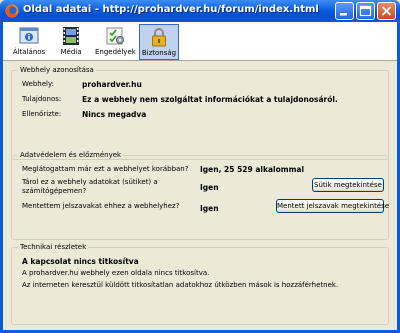  What do you see at coordinates (115, 52) in the screenshot?
I see `tab-permissions-label: Engedélyek` at bounding box center [115, 52].